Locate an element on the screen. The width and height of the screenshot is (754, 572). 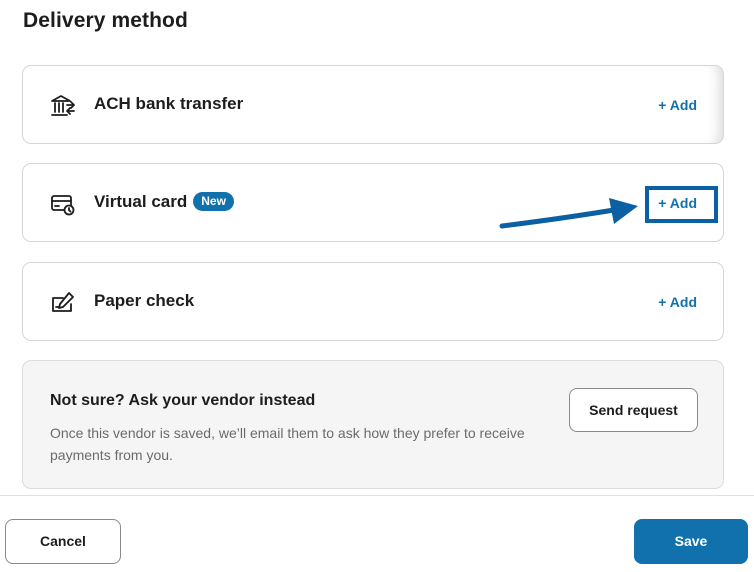
bank-icon is located at coordinates (63, 106).